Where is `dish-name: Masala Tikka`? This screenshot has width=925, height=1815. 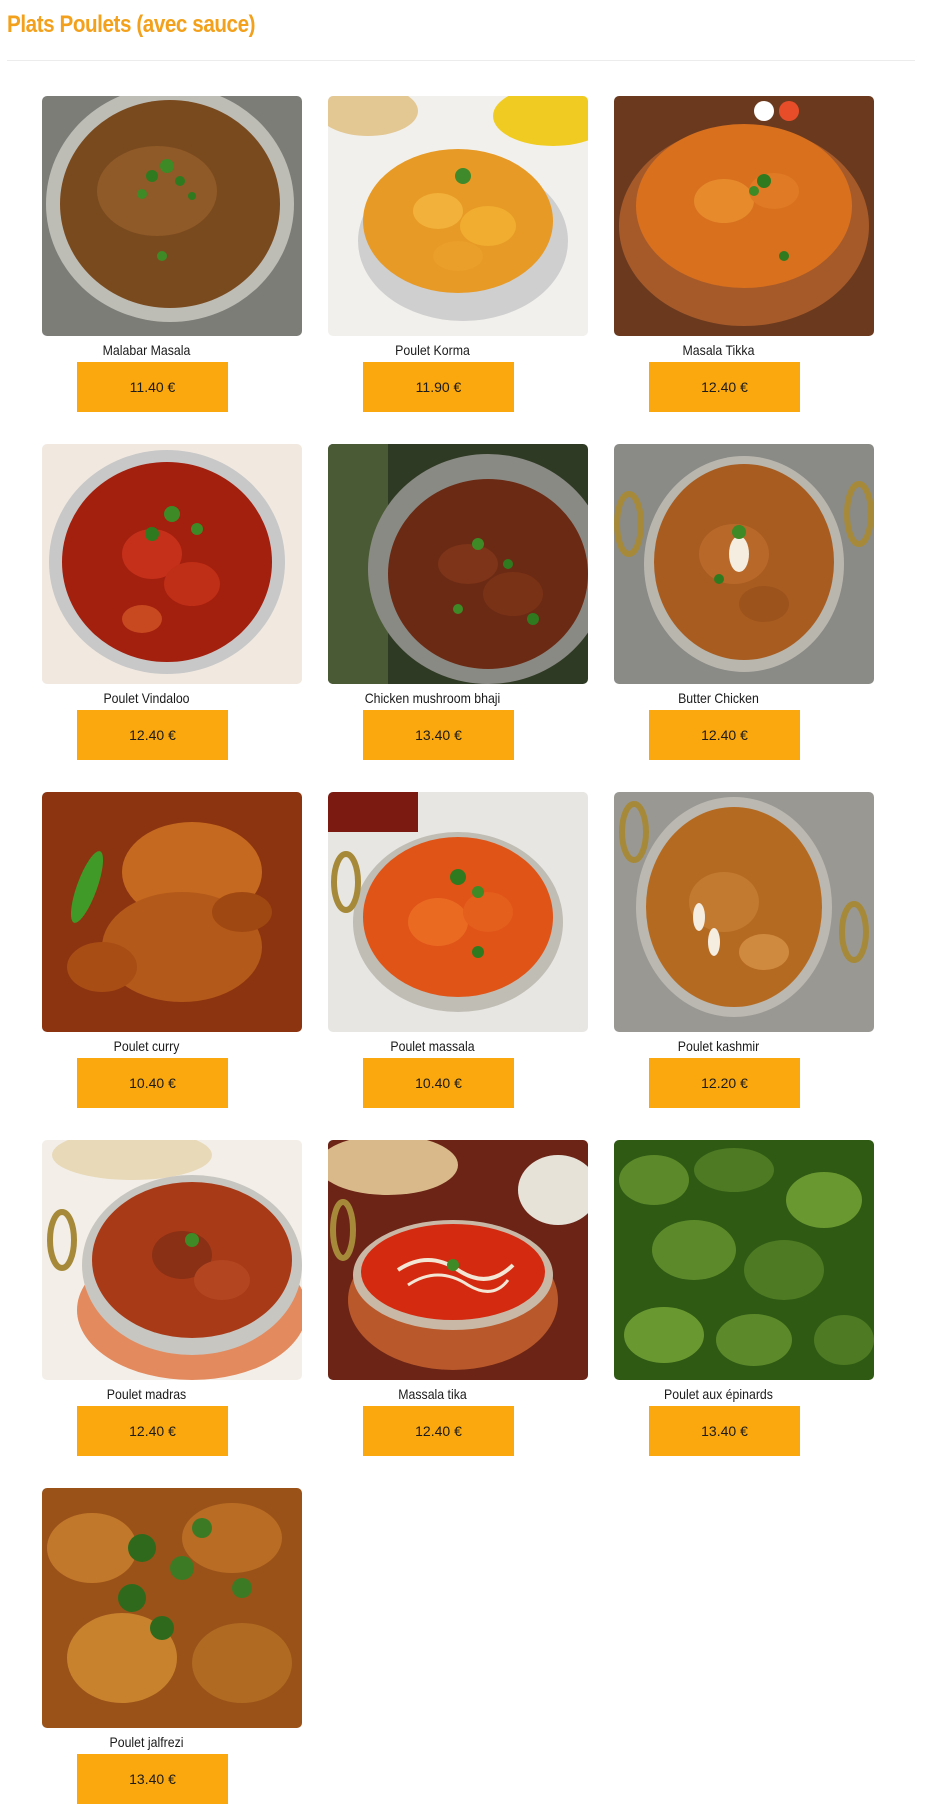 dish-name: Masala Tikka is located at coordinates (718, 350).